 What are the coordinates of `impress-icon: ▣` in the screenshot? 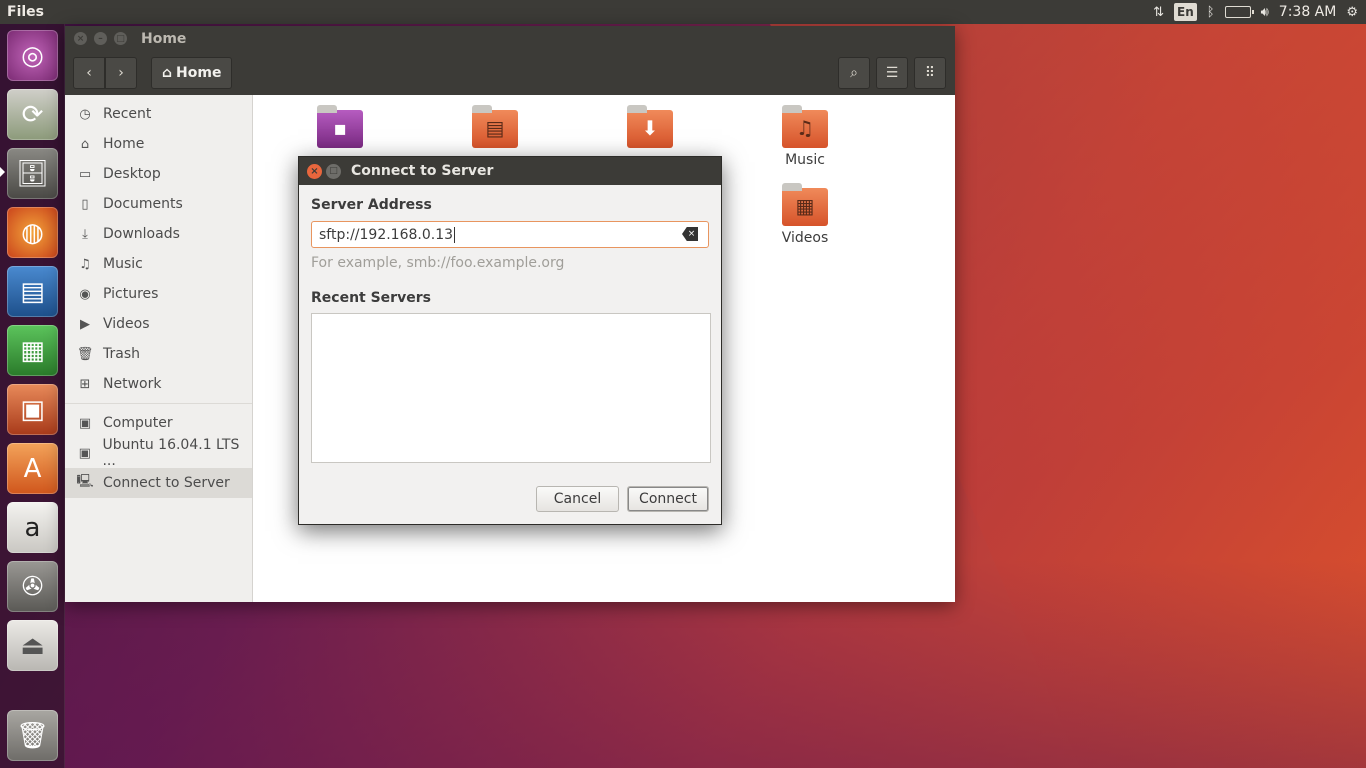 It's located at (32, 409).